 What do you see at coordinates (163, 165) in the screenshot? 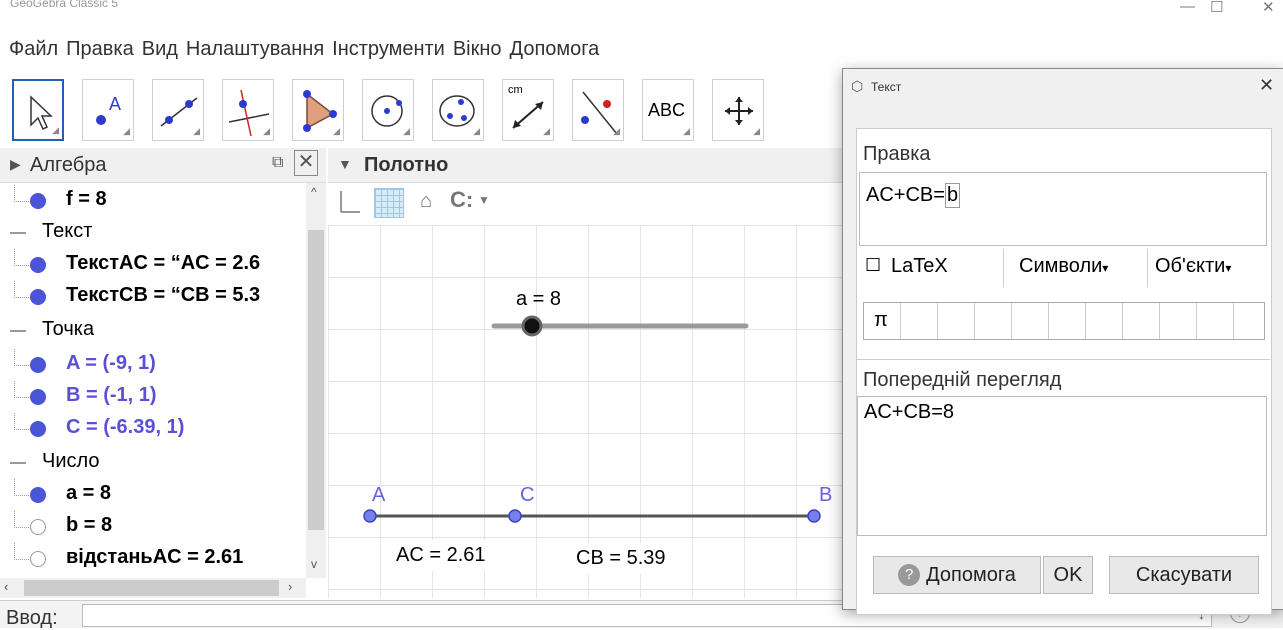
I see `algebra-header: ▶ Алгебра ⧉ ✕` at bounding box center [163, 165].